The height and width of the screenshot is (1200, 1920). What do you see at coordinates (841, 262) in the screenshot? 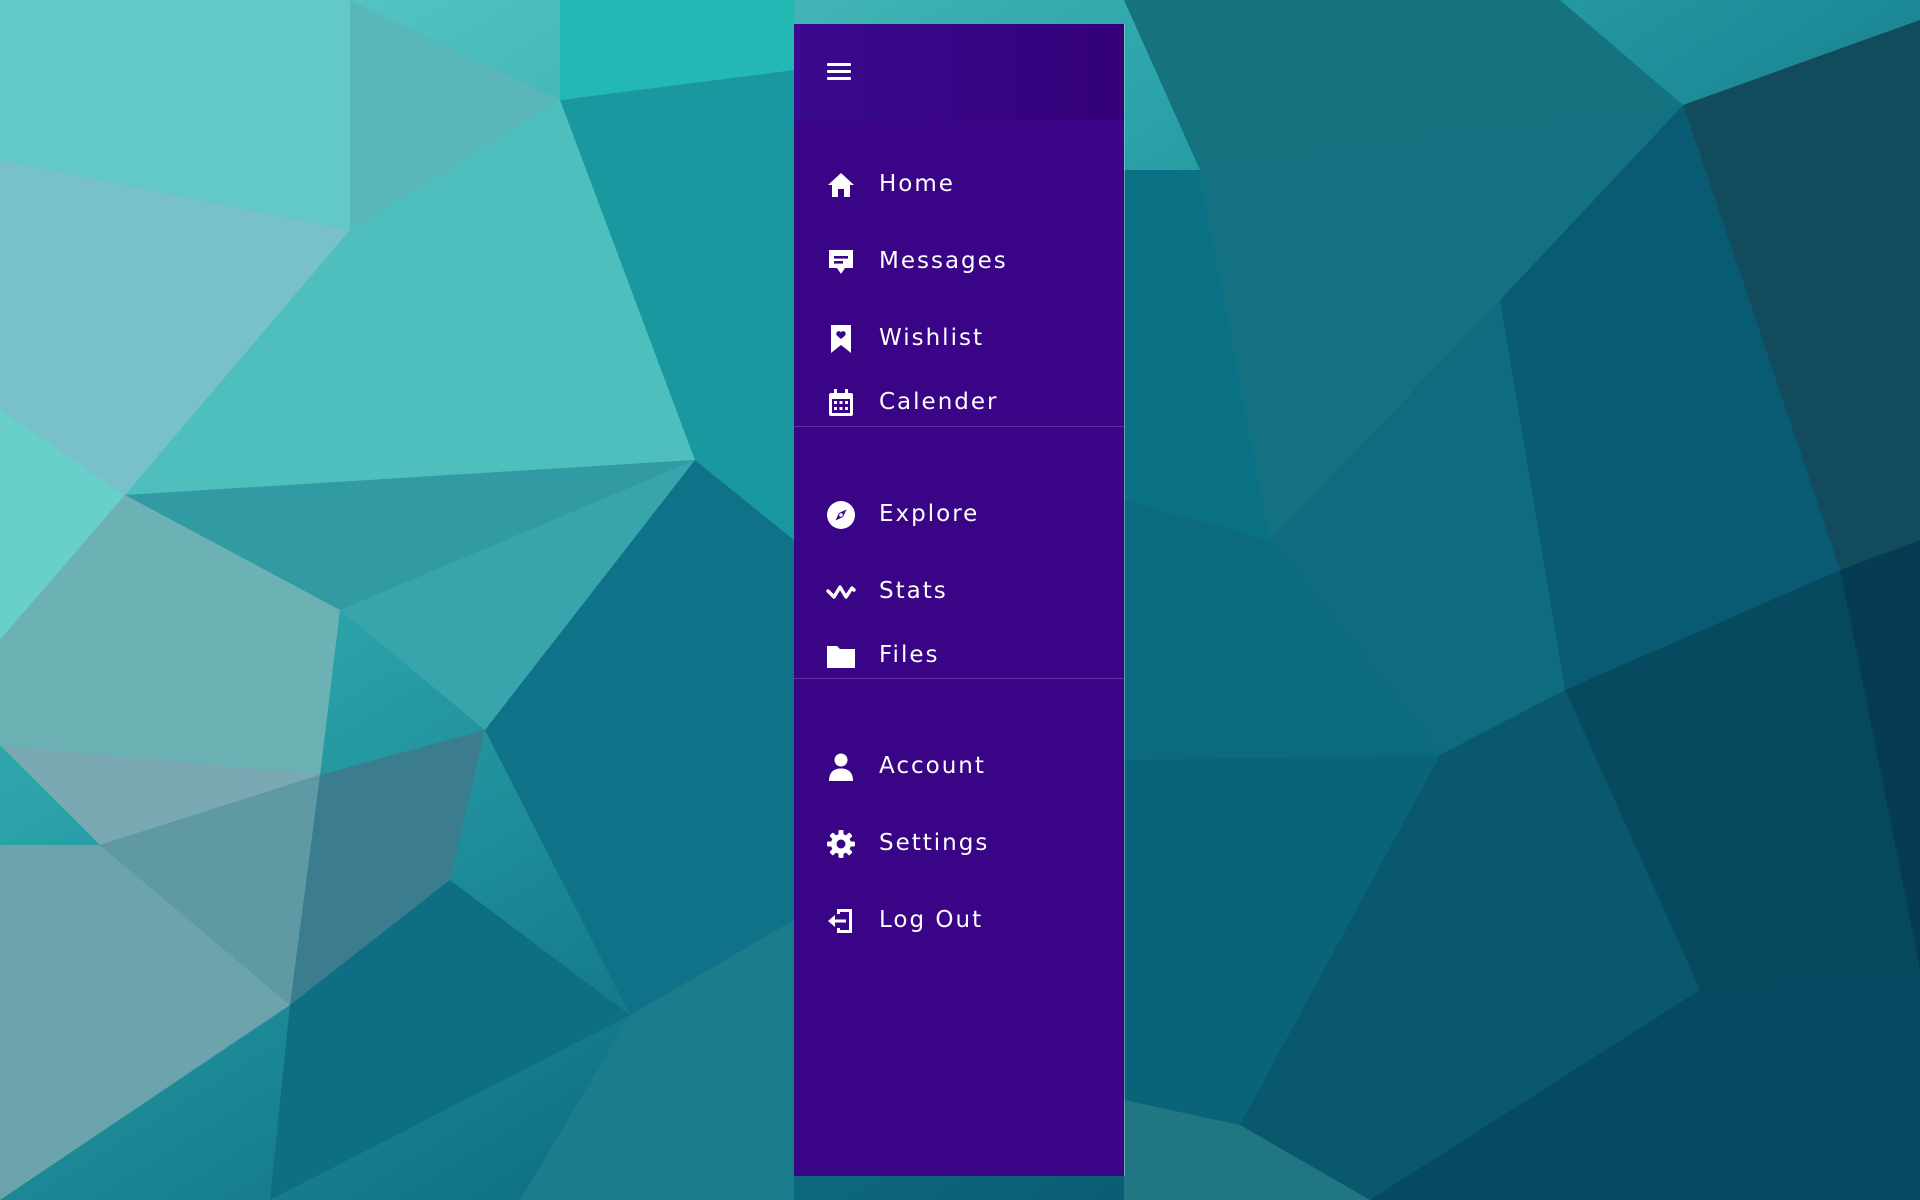
I see `message-icon` at bounding box center [841, 262].